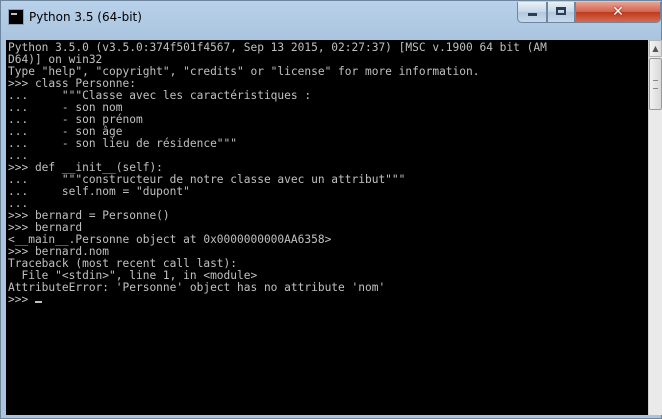 The height and width of the screenshot is (419, 662). I want to click on maximize-icon, so click(561, 11).